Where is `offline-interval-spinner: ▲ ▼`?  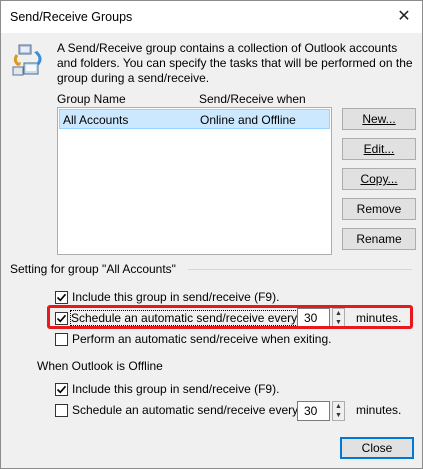
offline-interval-spinner: ▲ ▼ is located at coordinates (338, 411).